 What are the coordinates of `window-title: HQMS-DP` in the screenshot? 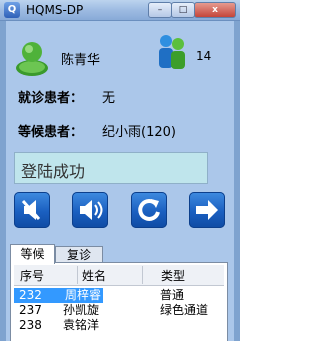 It's located at (55, 10).